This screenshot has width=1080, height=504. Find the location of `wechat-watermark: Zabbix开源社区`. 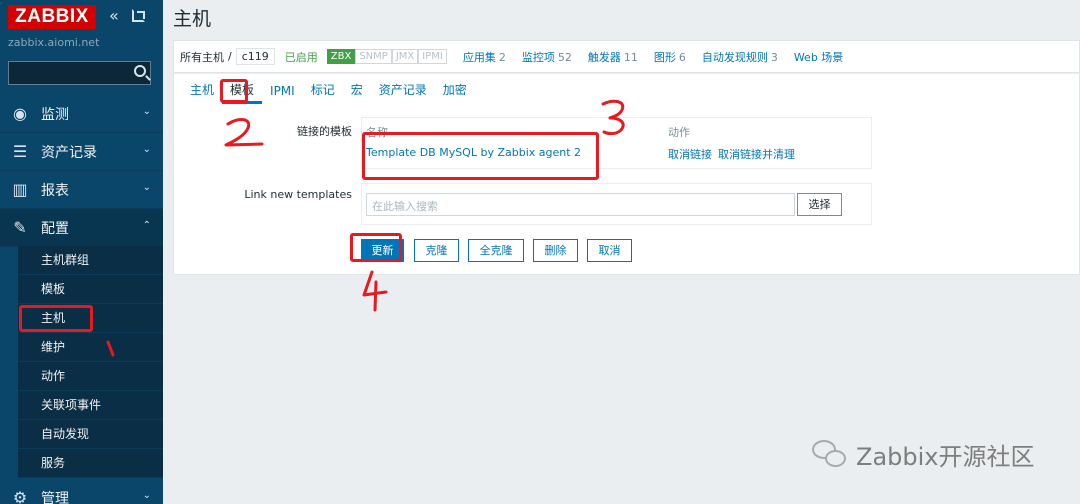

wechat-watermark: Zabbix开源社区 is located at coordinates (923, 454).